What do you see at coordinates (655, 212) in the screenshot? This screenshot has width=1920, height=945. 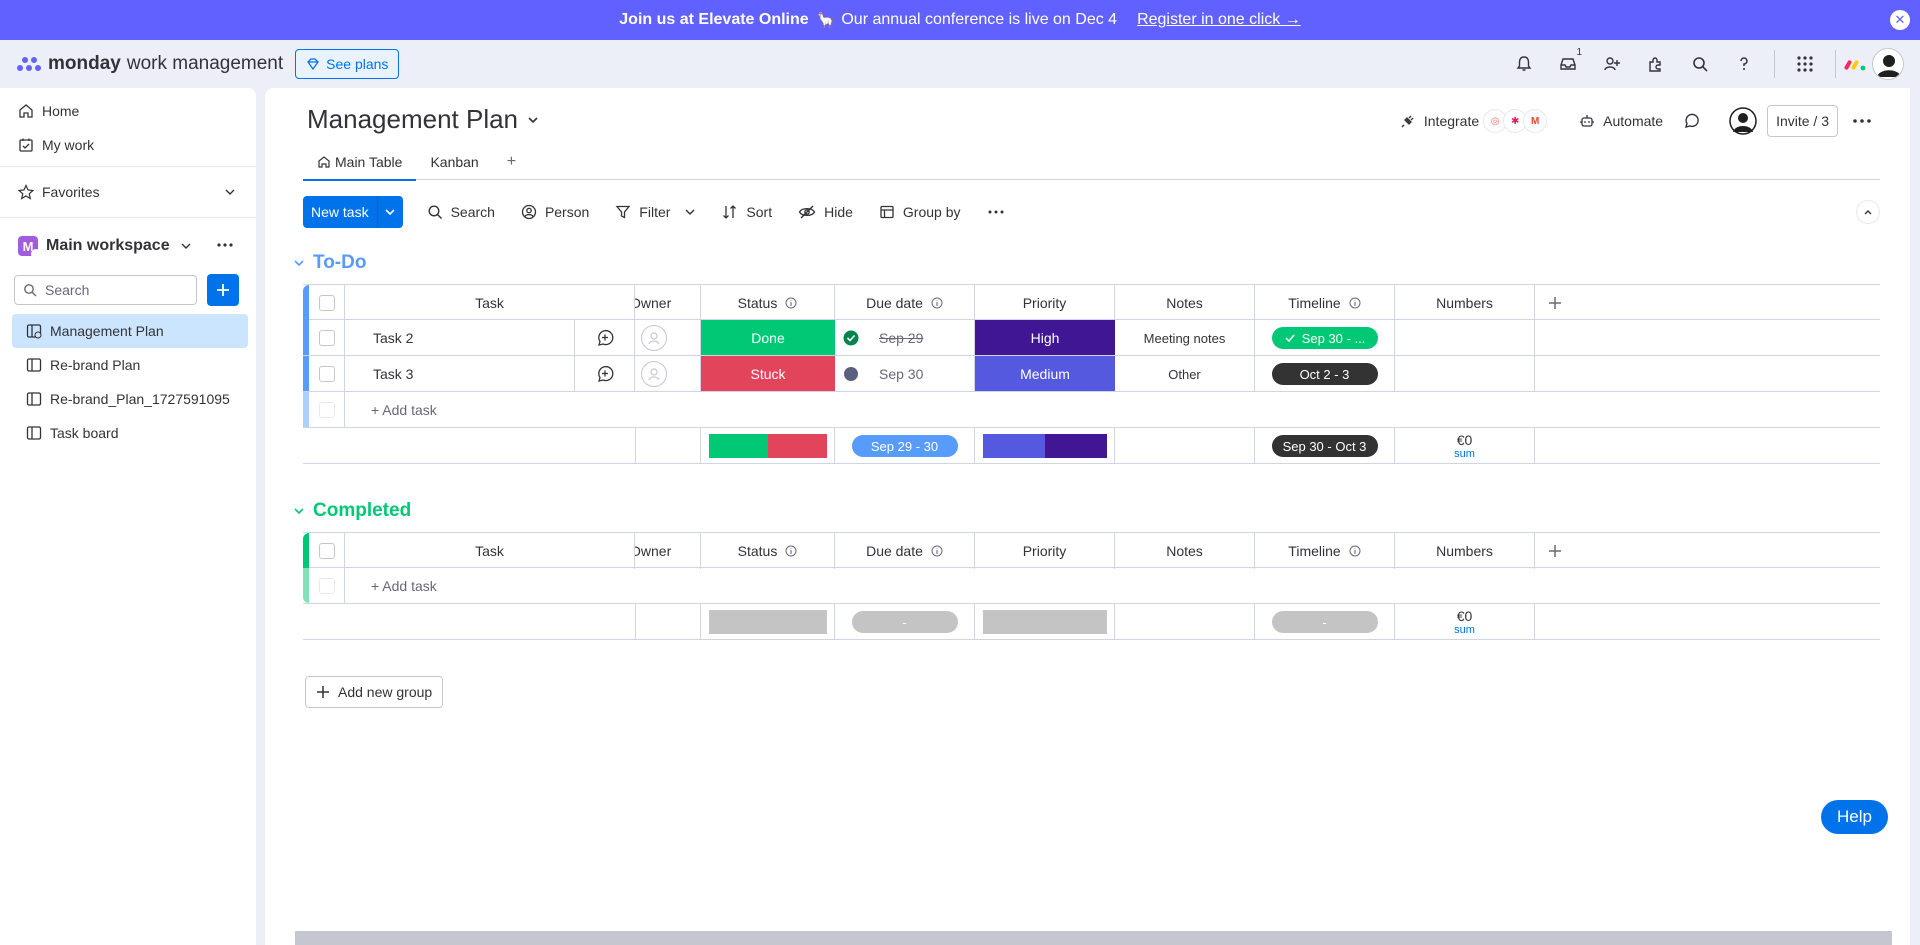 I see `filter-button: Filter` at bounding box center [655, 212].